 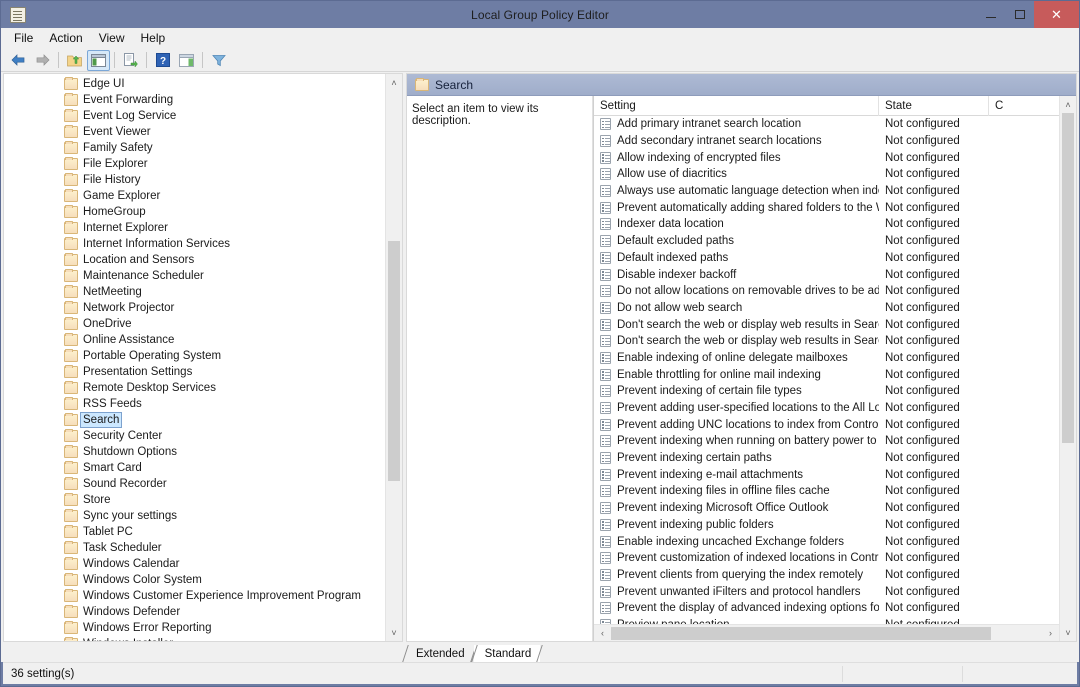 I want to click on tree-item-onedrive: OneDrive, so click(x=203, y=324).